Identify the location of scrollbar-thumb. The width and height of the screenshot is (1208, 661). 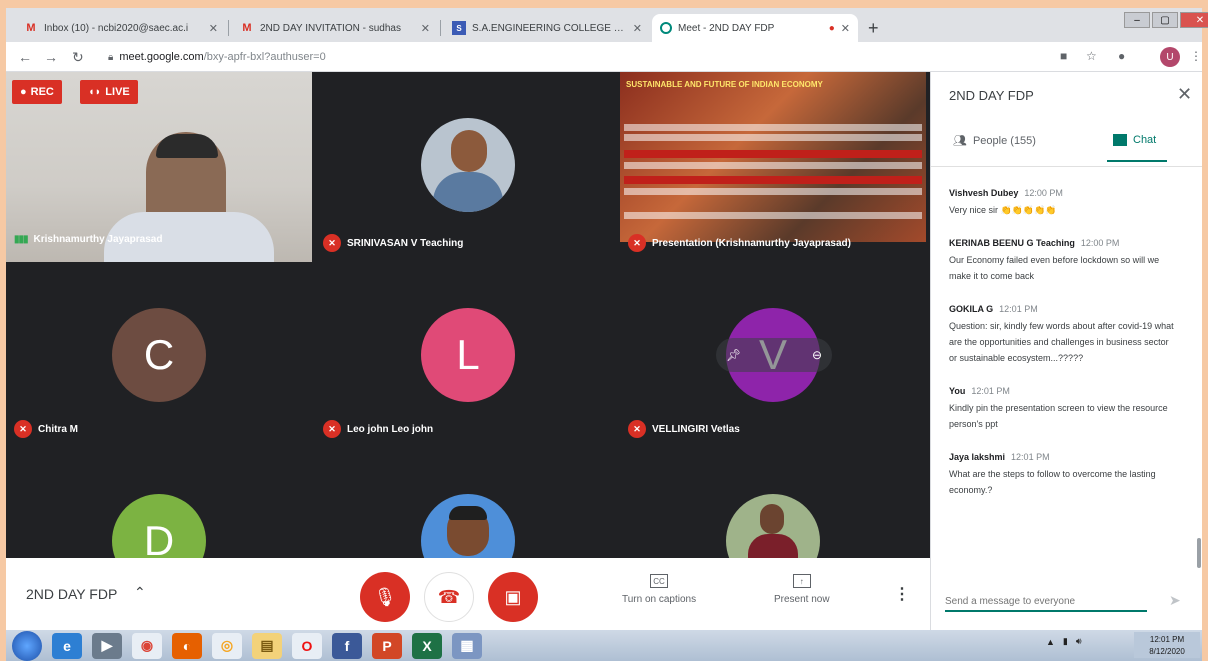
(1199, 553).